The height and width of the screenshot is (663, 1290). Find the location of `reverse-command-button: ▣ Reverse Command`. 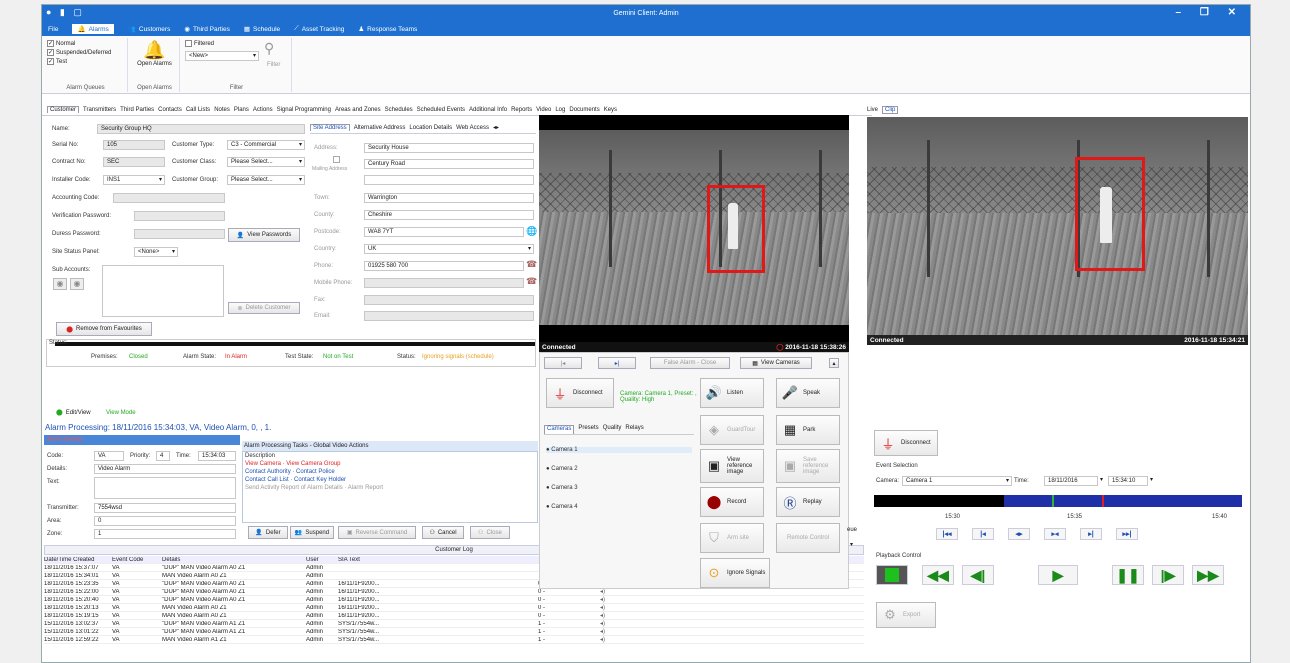

reverse-command-button: ▣ Reverse Command is located at coordinates (377, 532).